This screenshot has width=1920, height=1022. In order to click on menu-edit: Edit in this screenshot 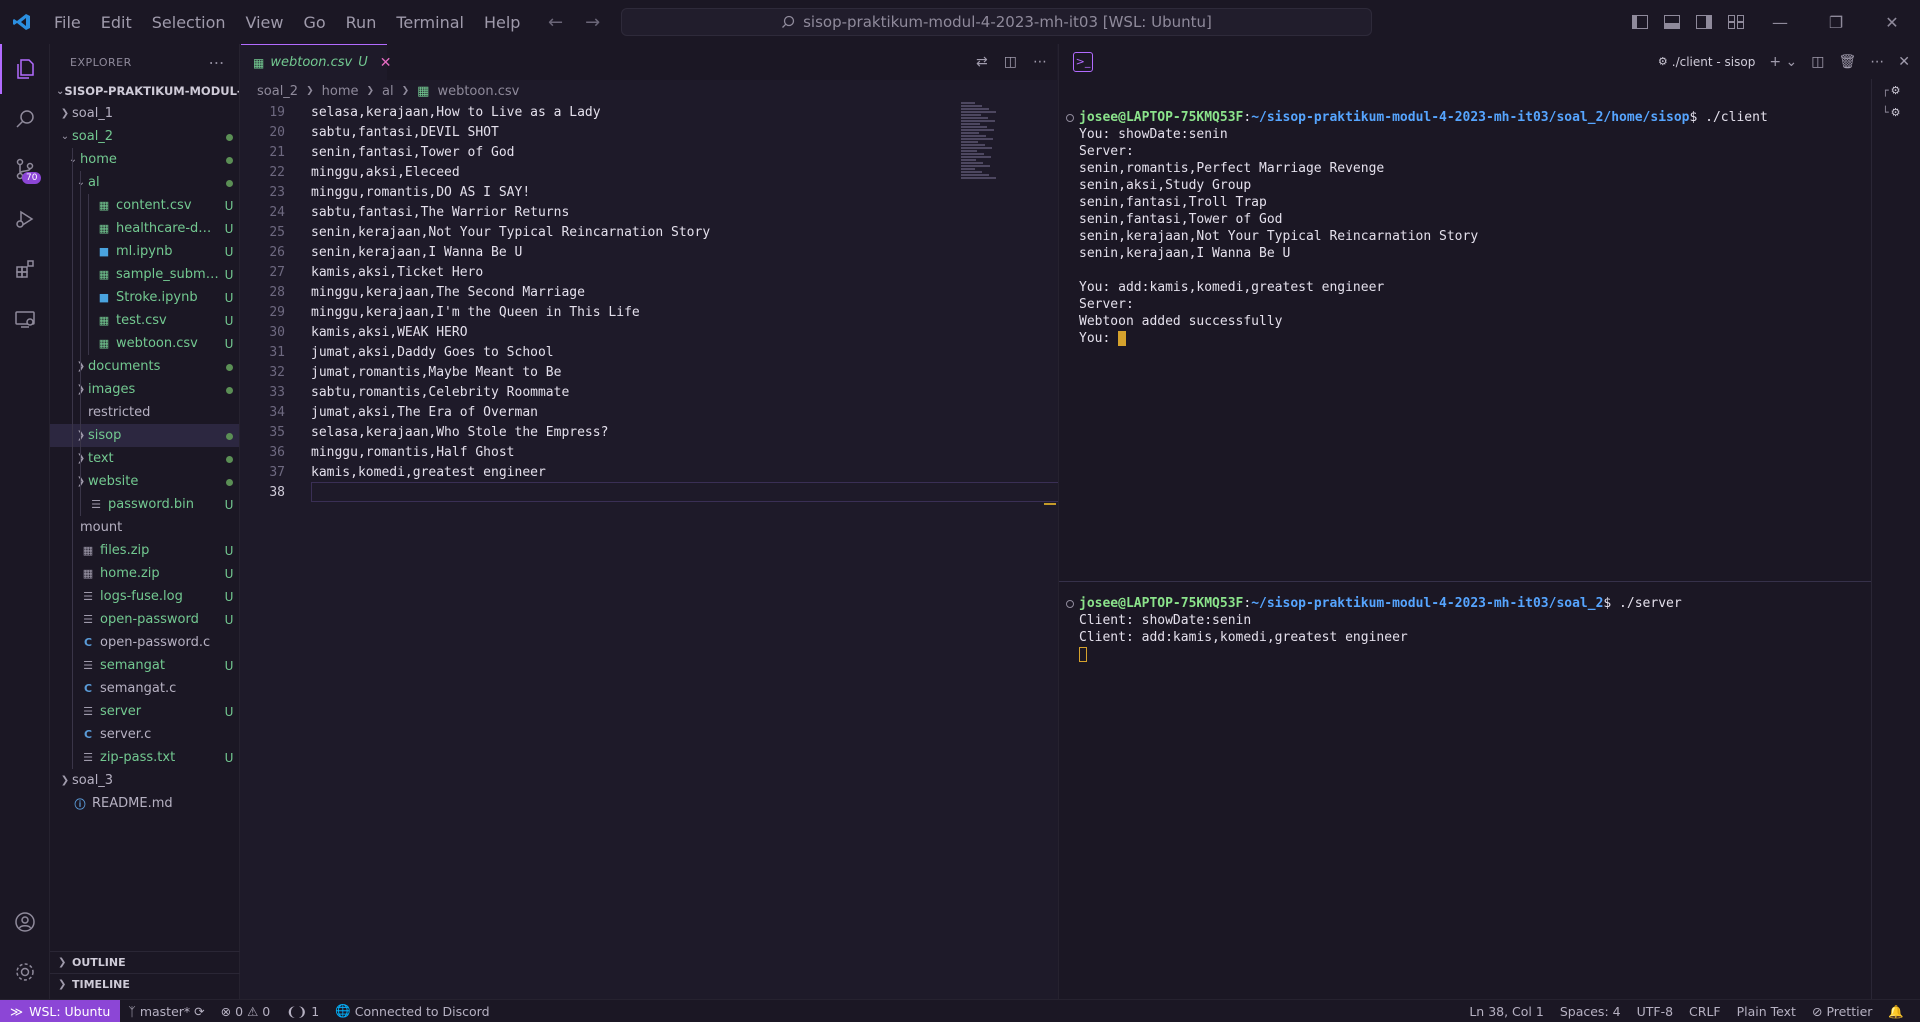, I will do `click(116, 22)`.